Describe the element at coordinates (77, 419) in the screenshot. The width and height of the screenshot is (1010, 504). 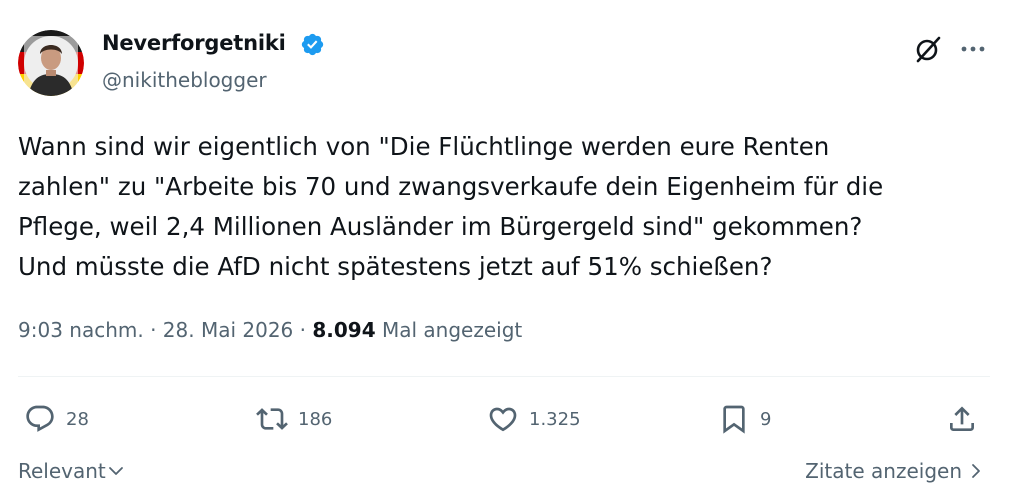
I see `reply-count: 28` at that location.